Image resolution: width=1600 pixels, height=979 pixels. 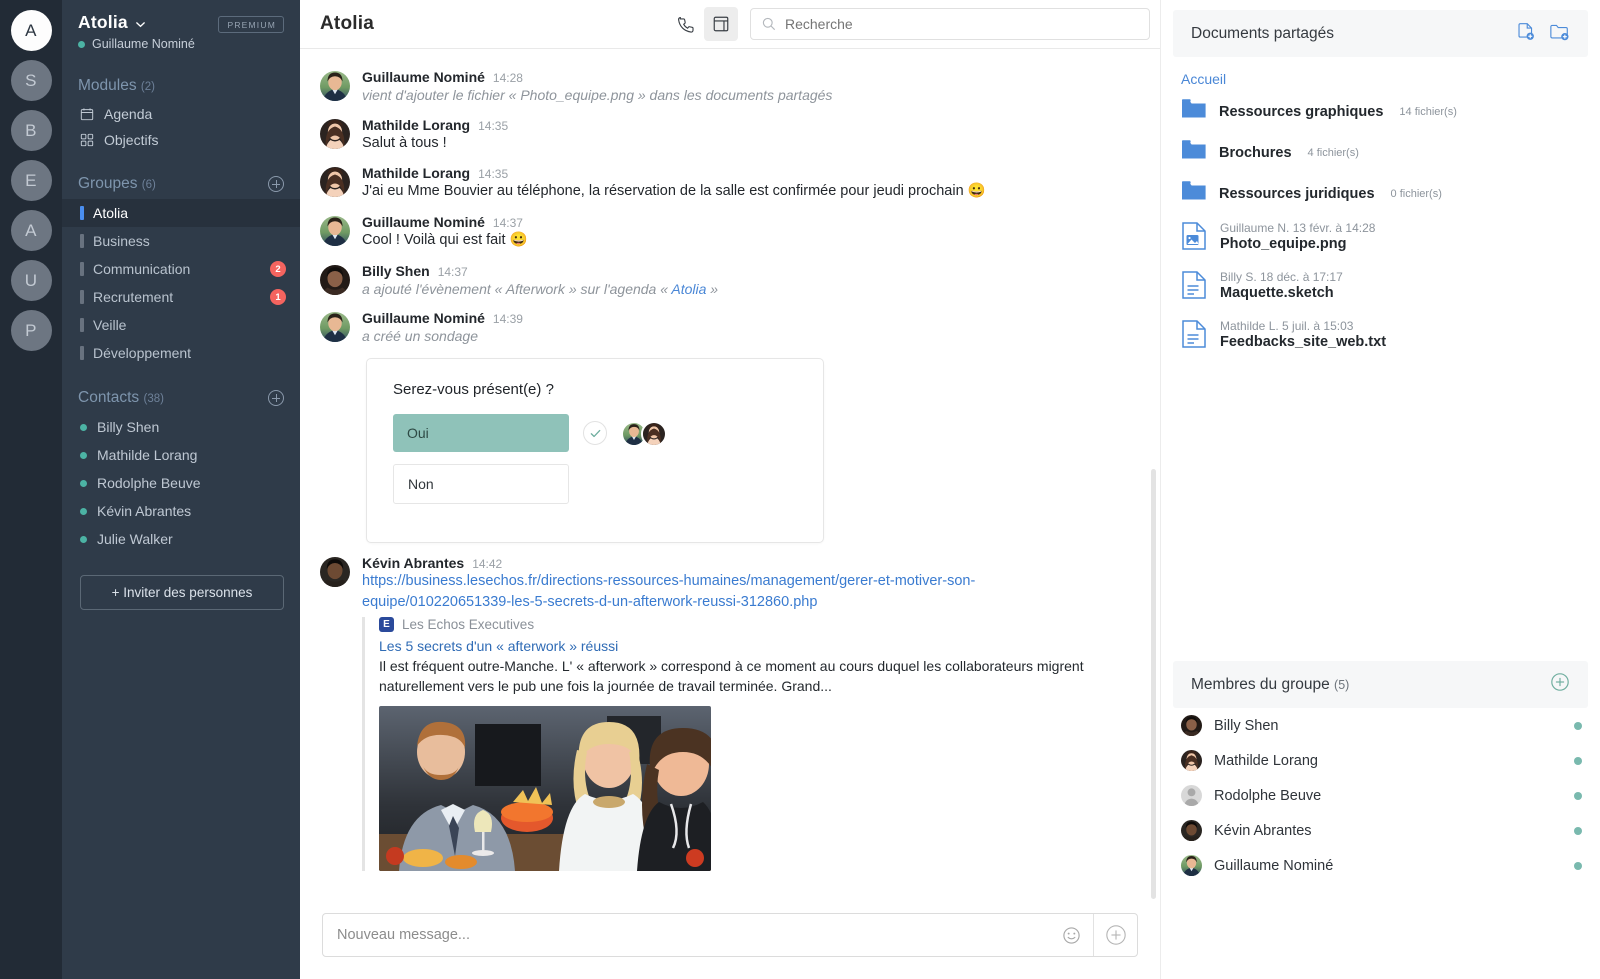 I want to click on rail-avatar-2: B, so click(x=31, y=130).